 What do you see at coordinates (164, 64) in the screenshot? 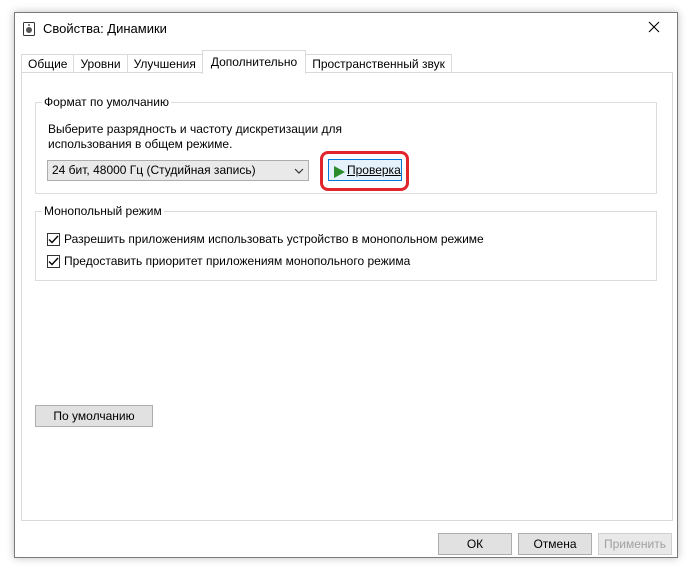
I see `tab-enhancements: Улучшения` at bounding box center [164, 64].